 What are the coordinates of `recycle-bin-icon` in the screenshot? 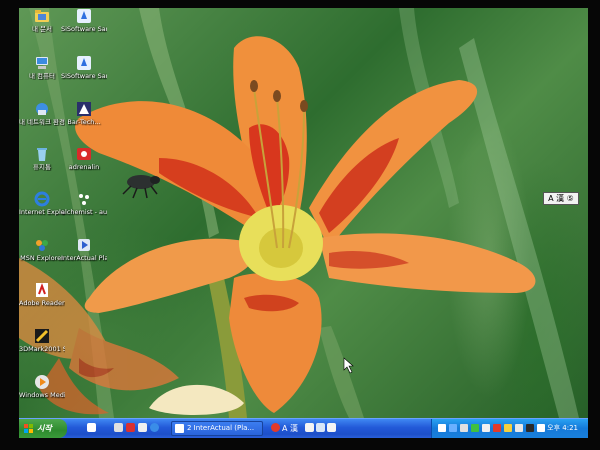 It's located at (42, 154).